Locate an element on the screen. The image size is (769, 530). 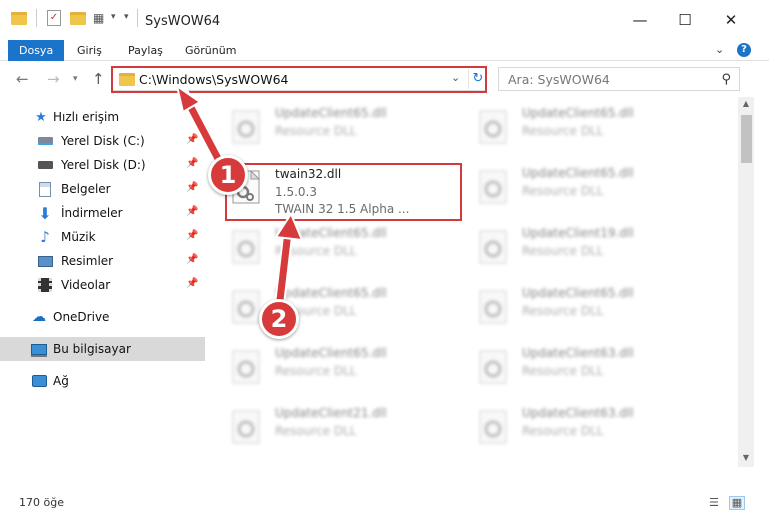
minimize-button: — is located at coordinates (640, 20).